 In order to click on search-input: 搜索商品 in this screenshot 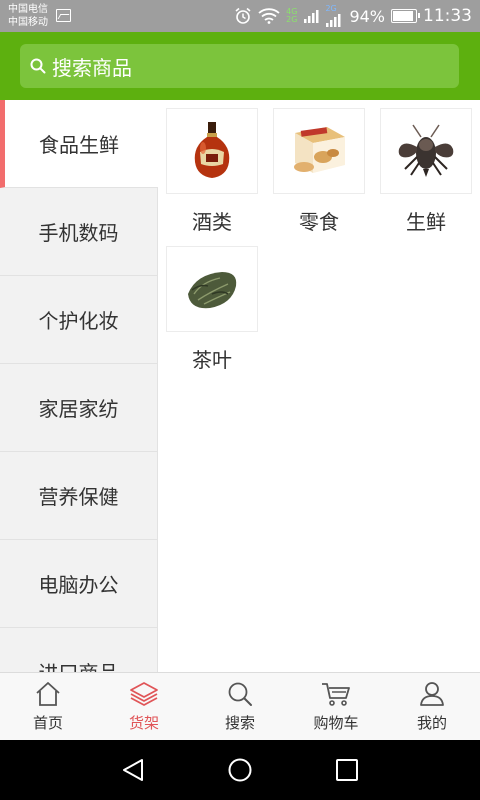, I will do `click(239, 66)`.